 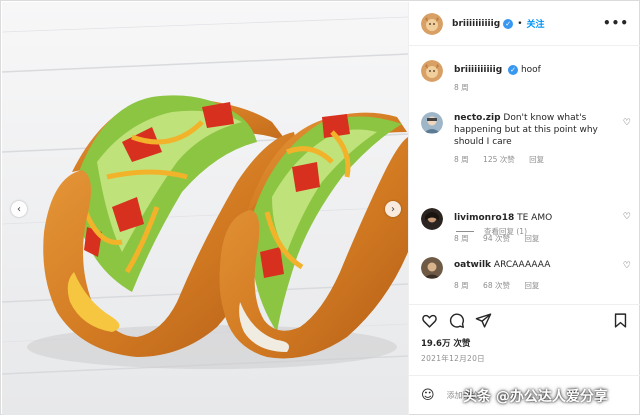 What do you see at coordinates (535, 397) in the screenshot?
I see `watermark: 头条 @办公达人爱分享` at bounding box center [535, 397].